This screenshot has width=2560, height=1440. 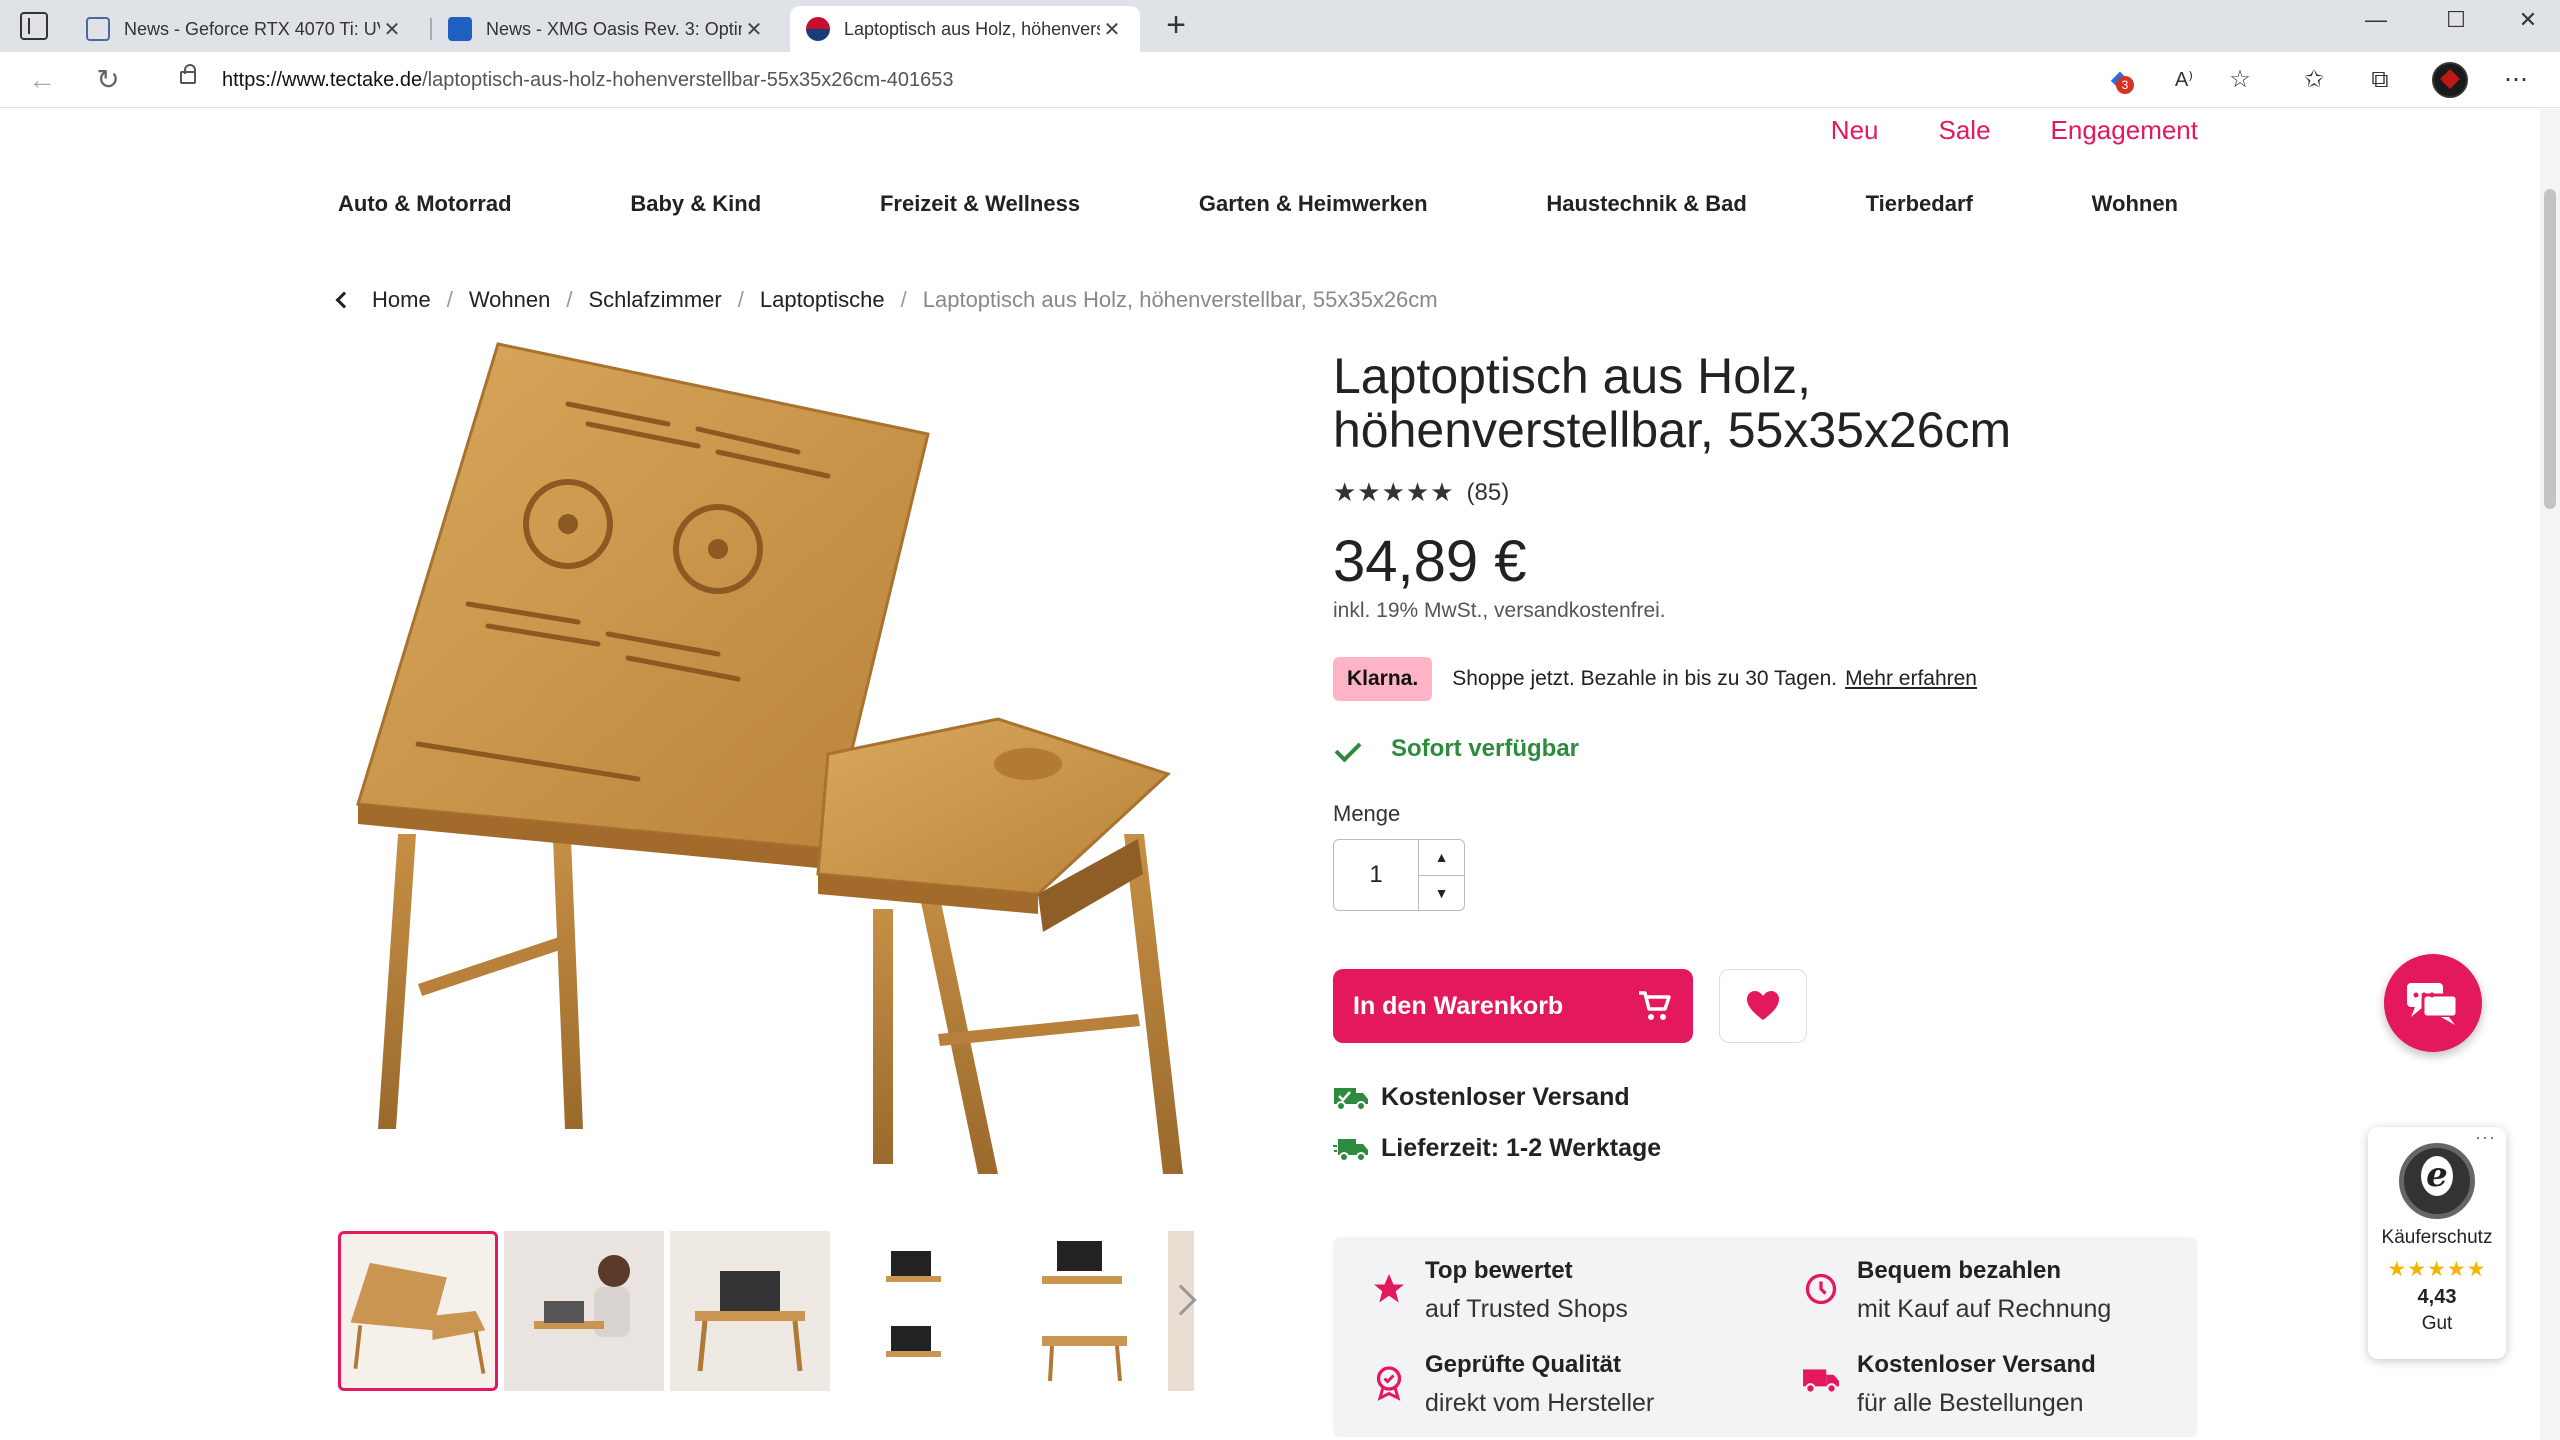 What do you see at coordinates (2456, 21) in the screenshot?
I see `maximize-icon: ☐` at bounding box center [2456, 21].